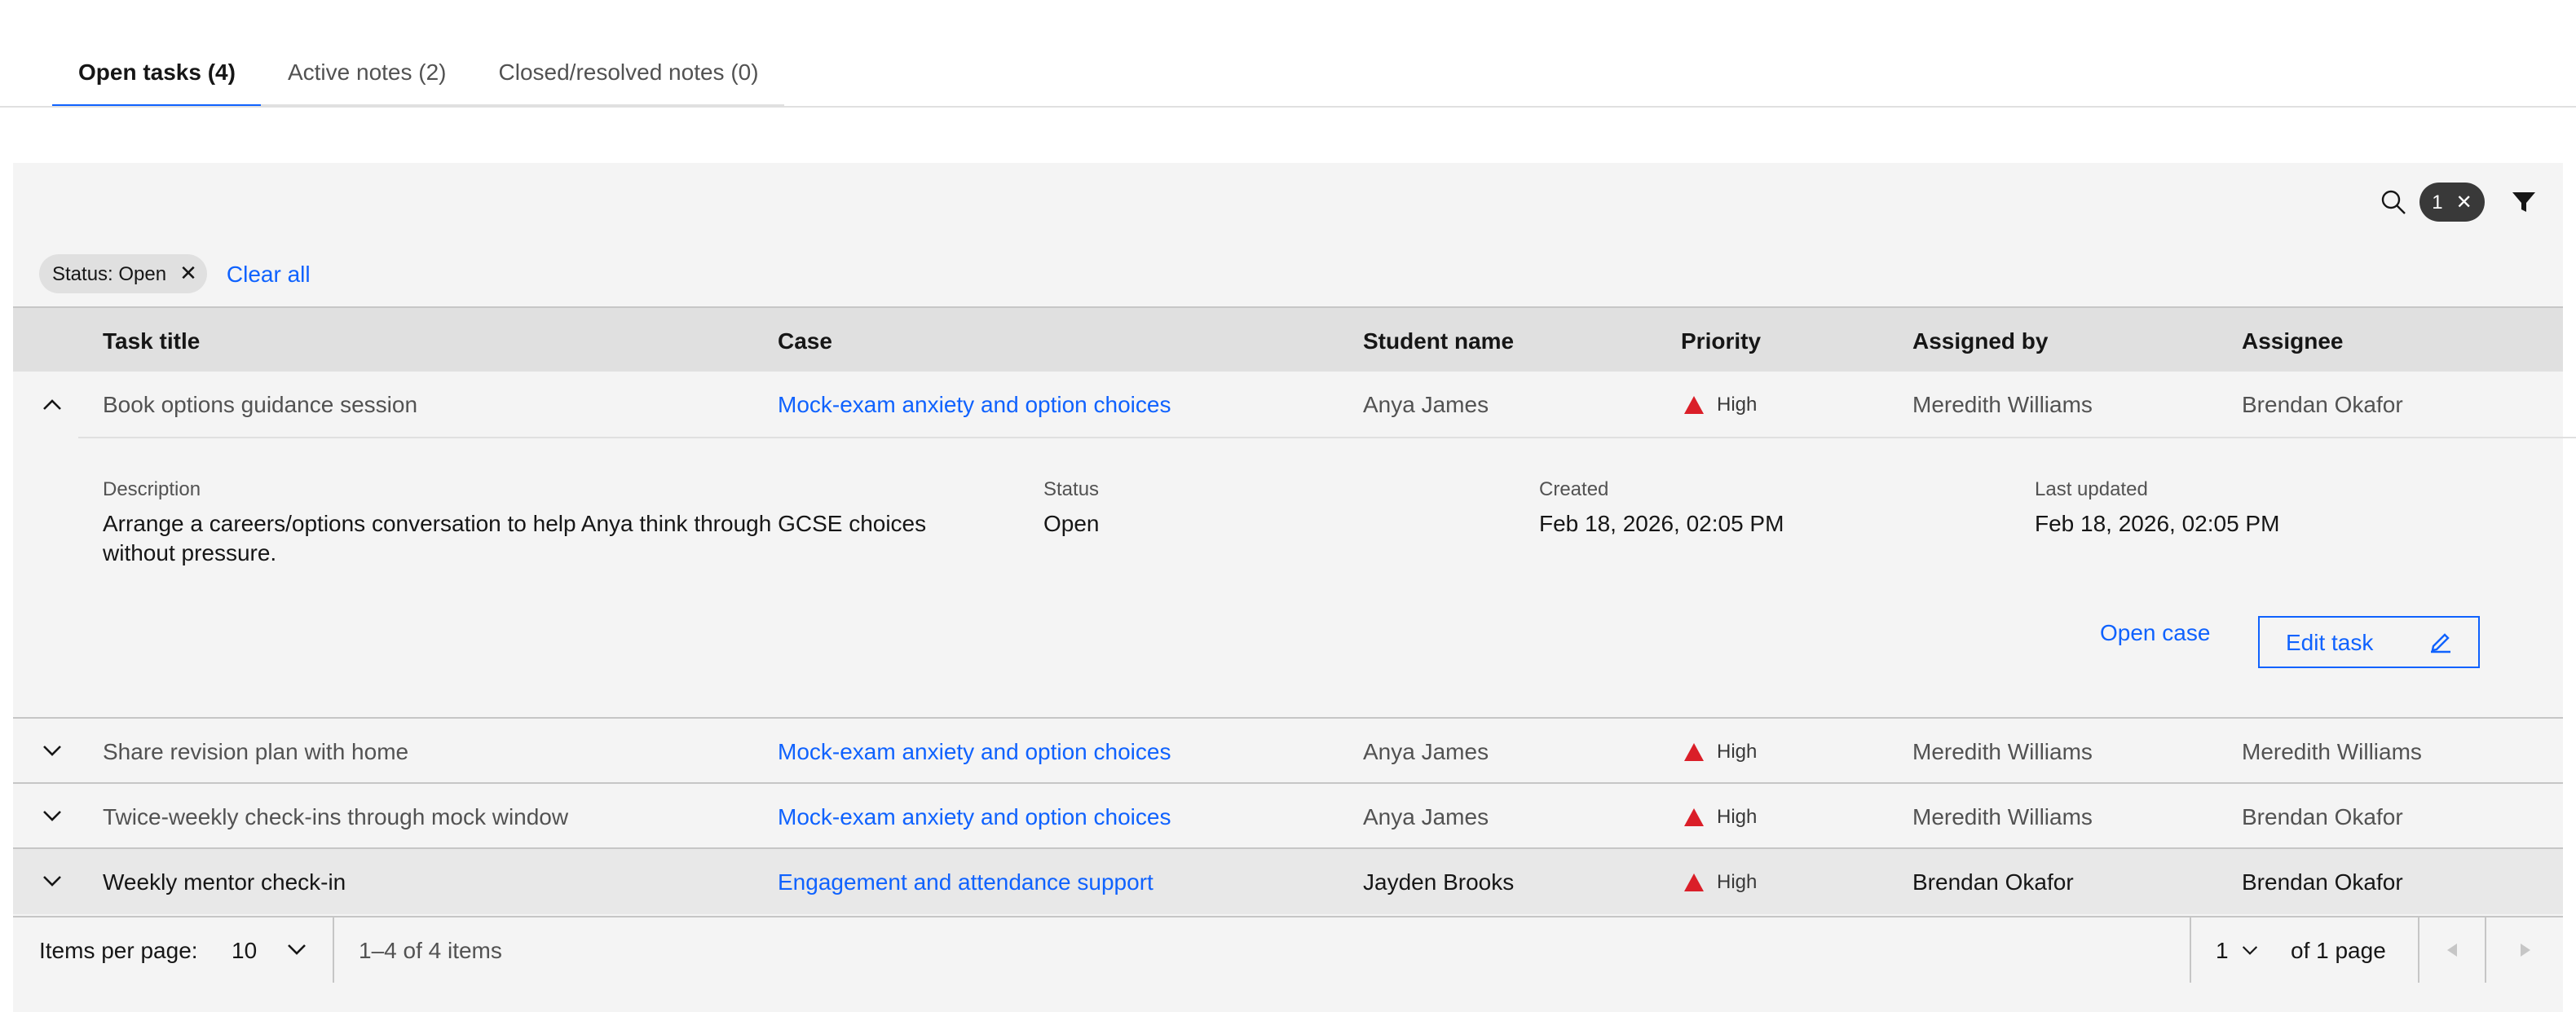 The height and width of the screenshot is (1012, 2576). Describe the element at coordinates (2091, 488) in the screenshot. I see `last-updated-label: Last updated` at that location.